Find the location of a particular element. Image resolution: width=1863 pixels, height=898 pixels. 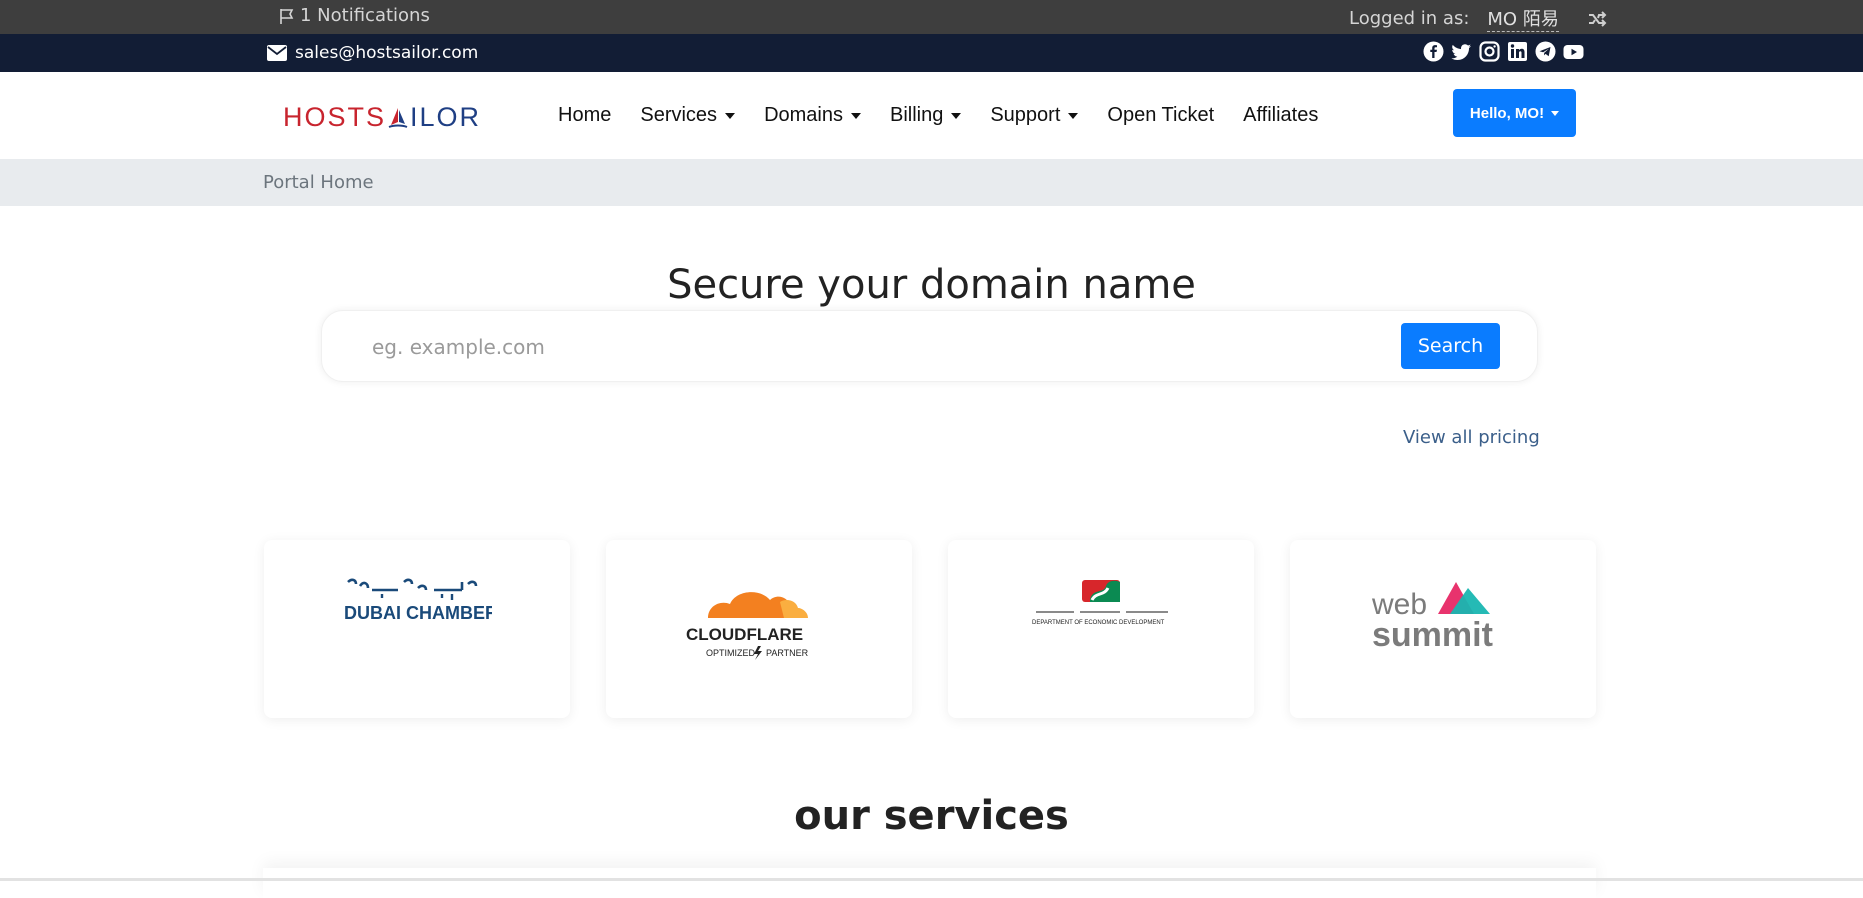

notifications-label: 1 Notifications is located at coordinates (365, 15).